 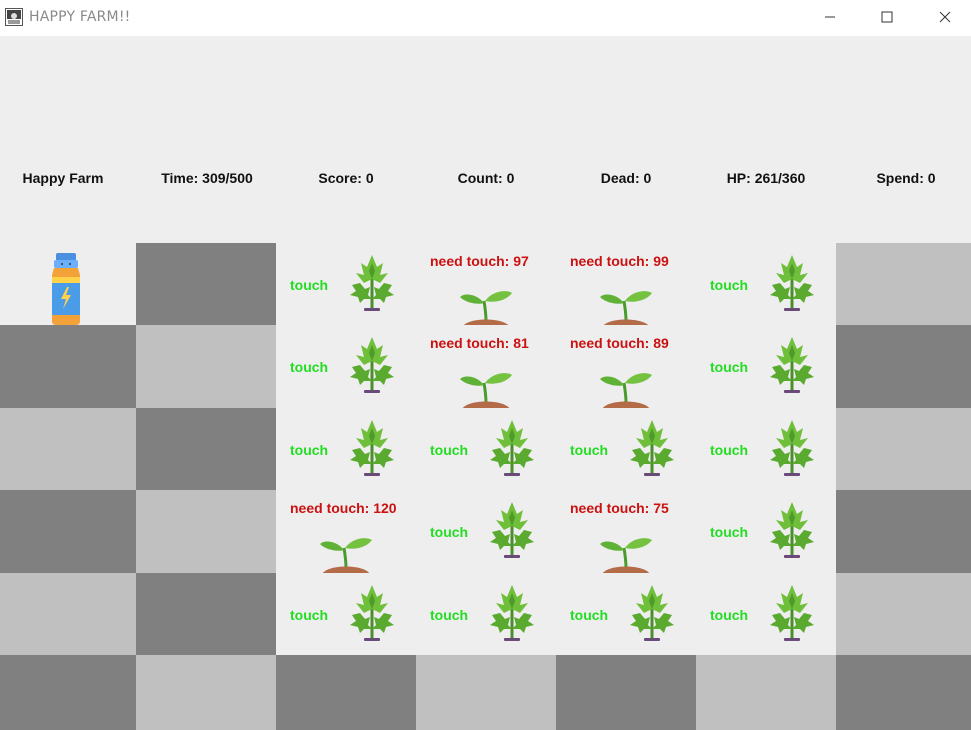 I want to click on minimize-icon, so click(x=830, y=17).